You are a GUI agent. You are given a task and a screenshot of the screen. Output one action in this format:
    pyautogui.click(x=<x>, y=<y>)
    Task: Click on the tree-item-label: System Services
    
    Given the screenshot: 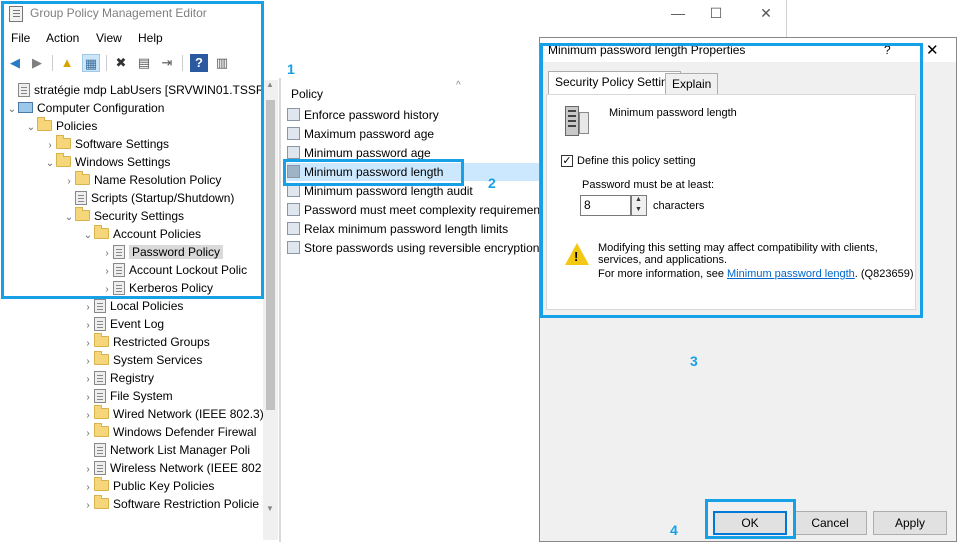 What is the action you would take?
    pyautogui.click(x=158, y=360)
    